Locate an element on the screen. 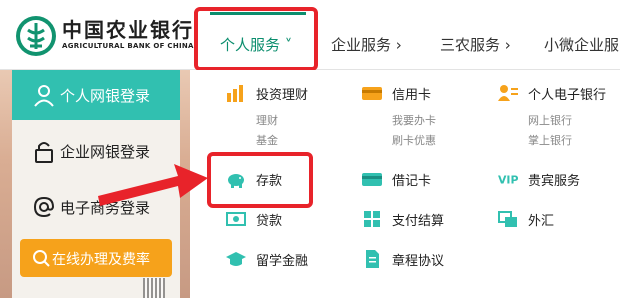 This screenshot has height=298, width=620. ecommerce-login-label: 电子商务登录 is located at coordinates (105, 208).